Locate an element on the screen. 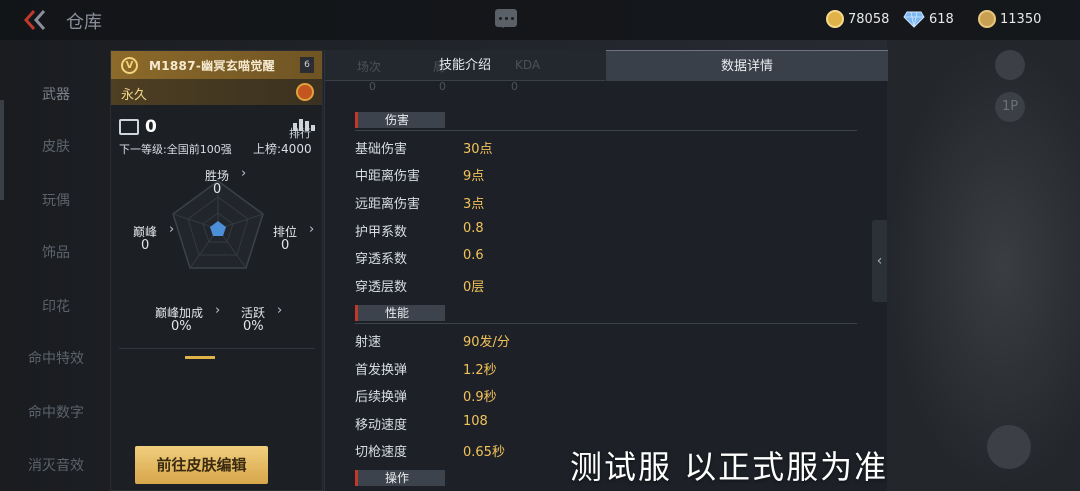 The image size is (1080, 491). radar-value-peak-bonus: 0% is located at coordinates (181, 326).